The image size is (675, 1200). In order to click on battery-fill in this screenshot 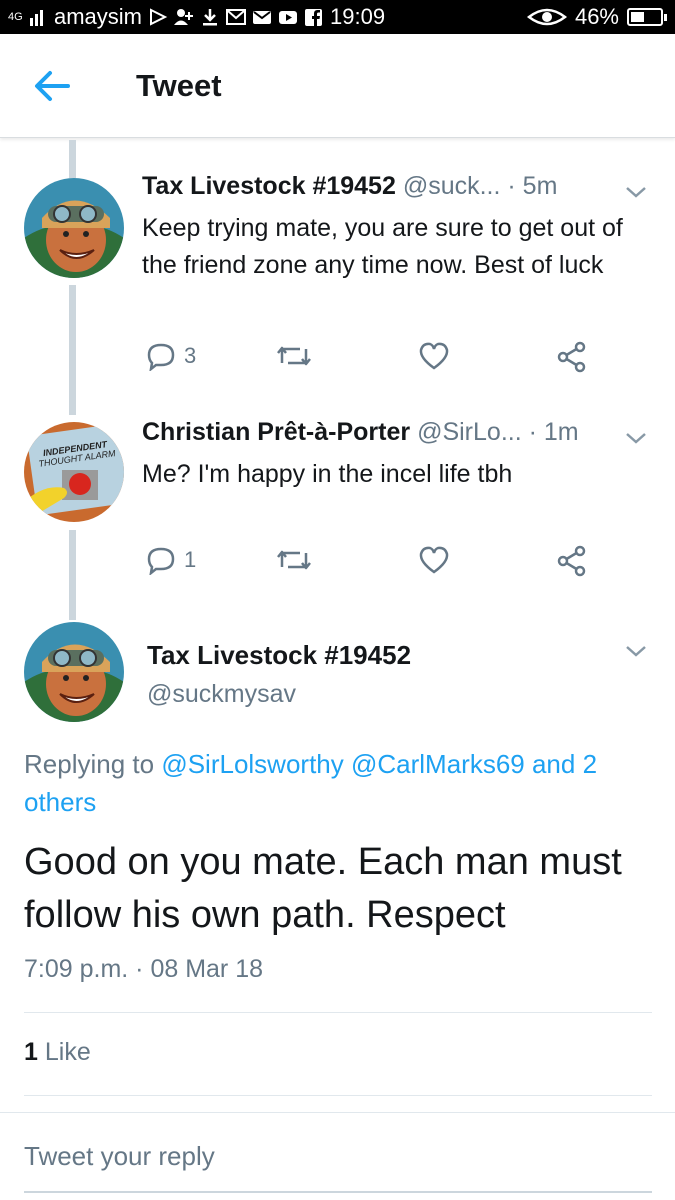, I will do `click(637, 17)`.